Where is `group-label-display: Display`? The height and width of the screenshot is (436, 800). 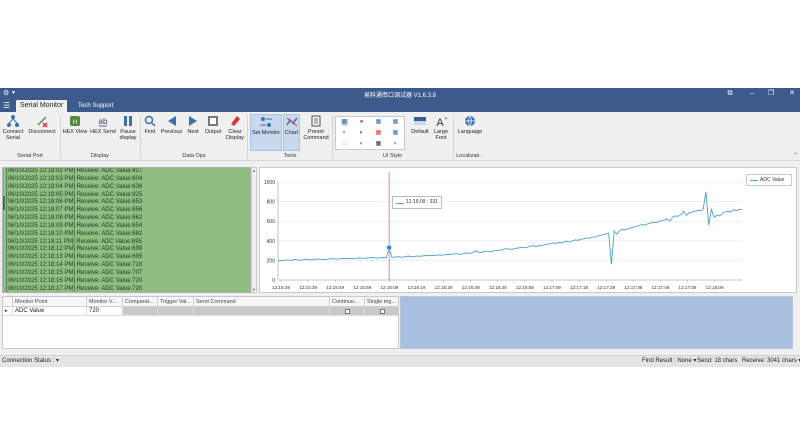 group-label-display: Display is located at coordinates (100, 156).